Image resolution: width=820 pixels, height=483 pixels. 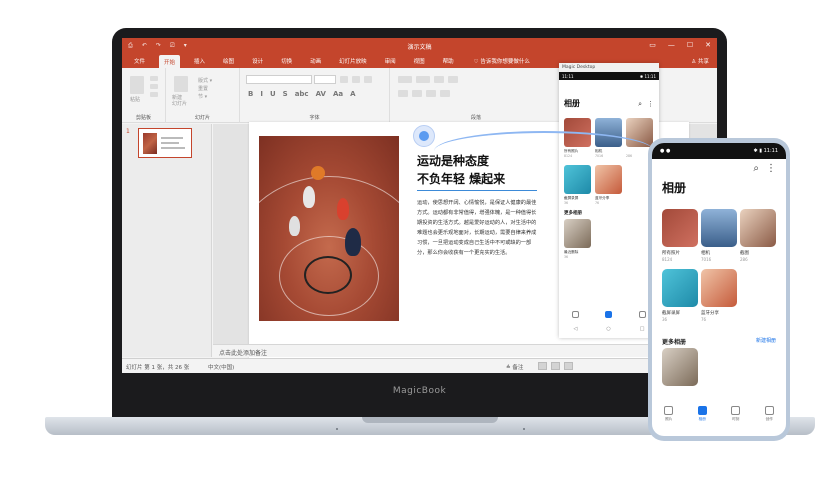 What do you see at coordinates (669, 418) in the screenshot?
I see `nav-photos: 照片` at bounding box center [669, 418].